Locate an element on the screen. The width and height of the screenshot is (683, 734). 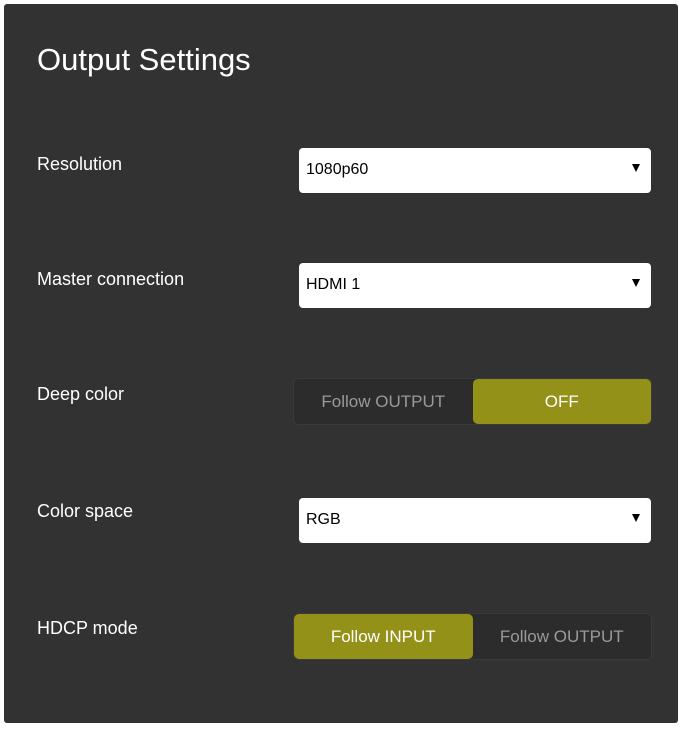
resolution-label: Resolution is located at coordinates (80, 164).